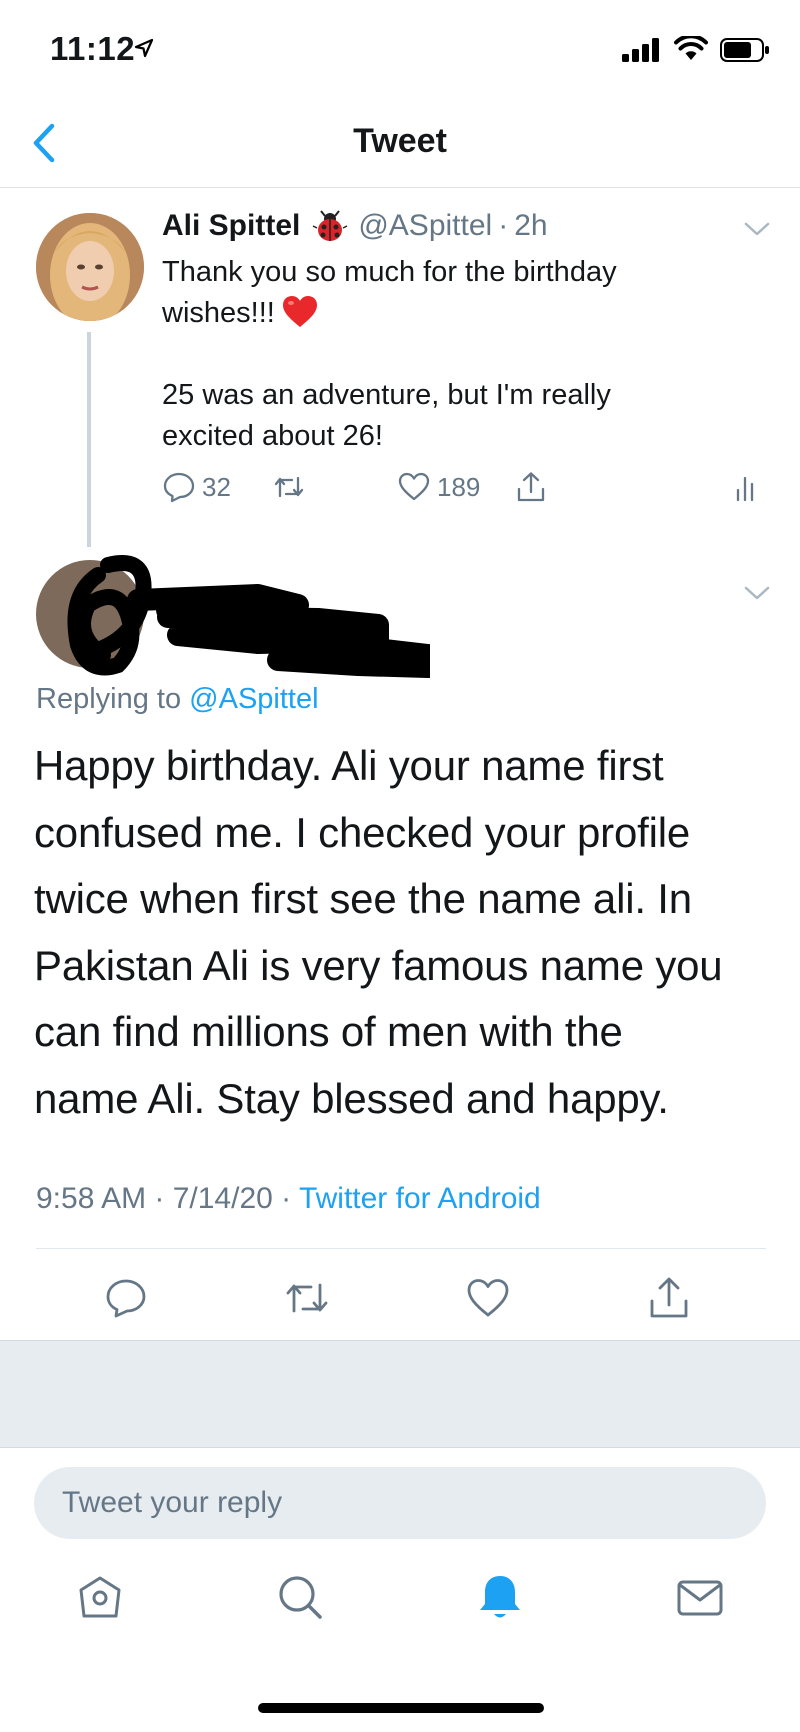  Describe the element at coordinates (355, 226) in the screenshot. I see `tweet-header: Ali Spittel @ASpittel · 2h` at that location.